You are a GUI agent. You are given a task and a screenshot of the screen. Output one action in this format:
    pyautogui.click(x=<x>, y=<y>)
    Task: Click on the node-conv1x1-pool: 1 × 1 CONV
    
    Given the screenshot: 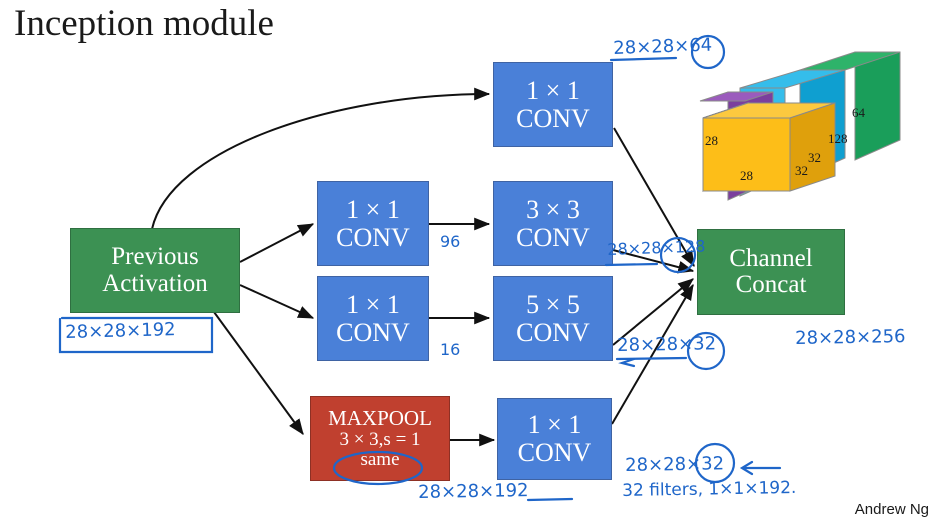 What is the action you would take?
    pyautogui.click(x=554, y=439)
    